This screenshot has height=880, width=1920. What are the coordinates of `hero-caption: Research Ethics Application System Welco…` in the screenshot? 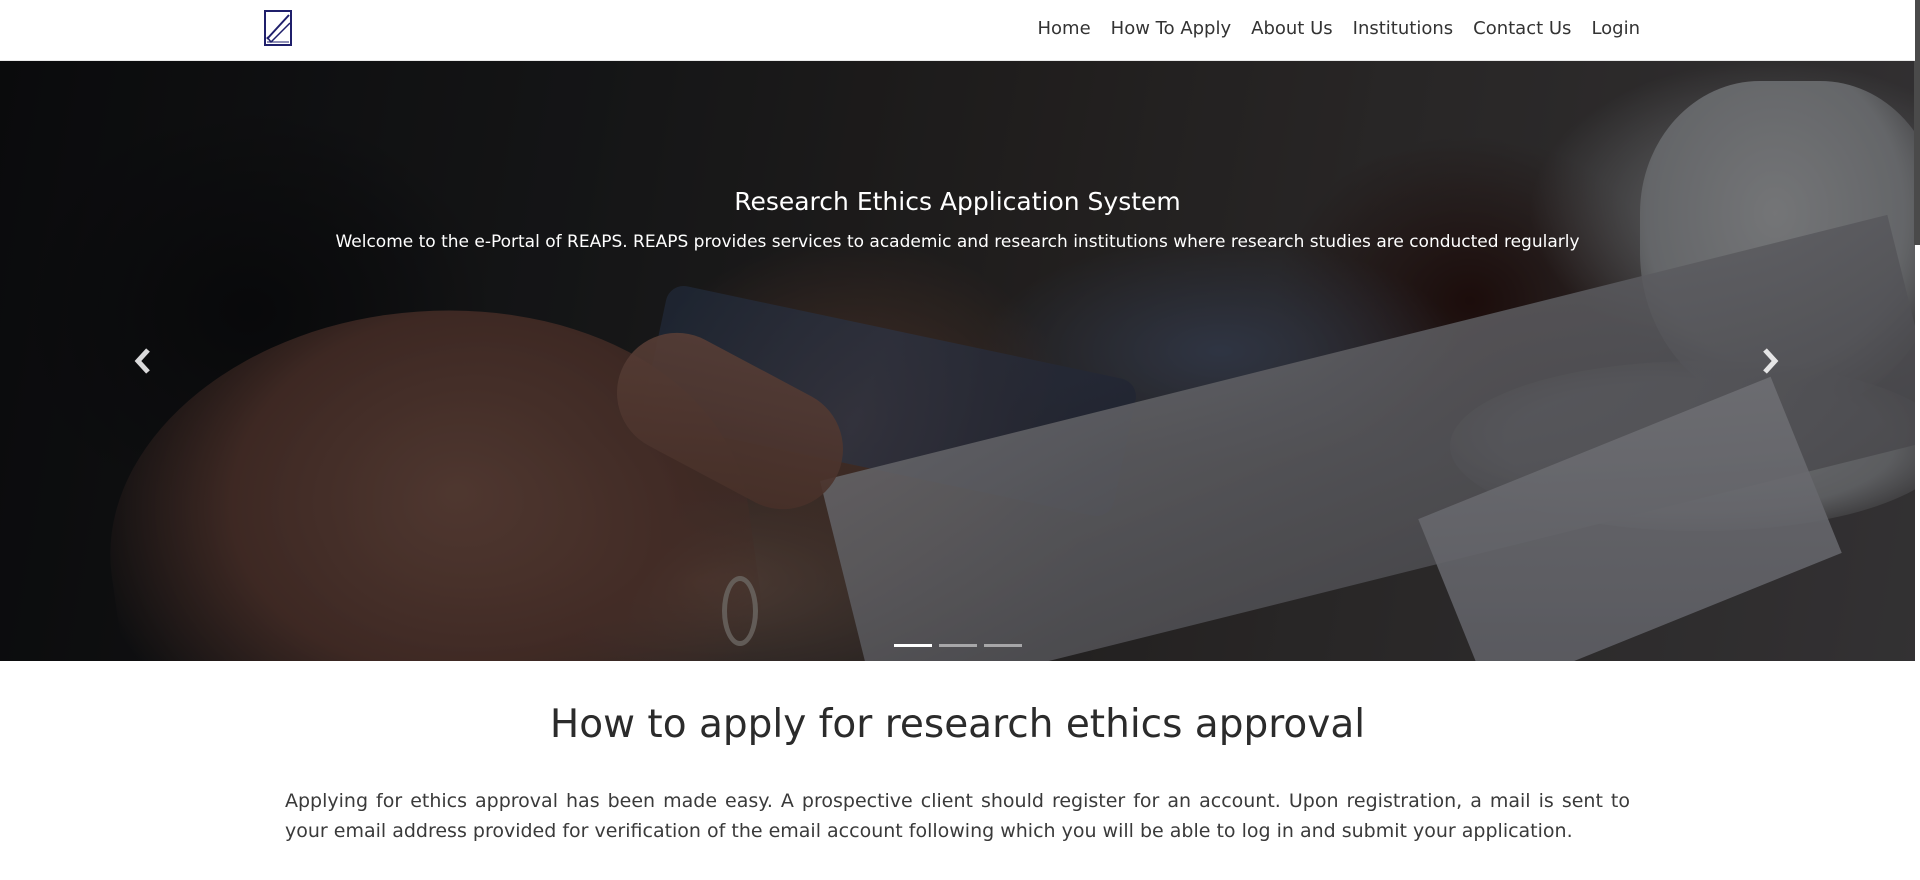 It's located at (957, 220).